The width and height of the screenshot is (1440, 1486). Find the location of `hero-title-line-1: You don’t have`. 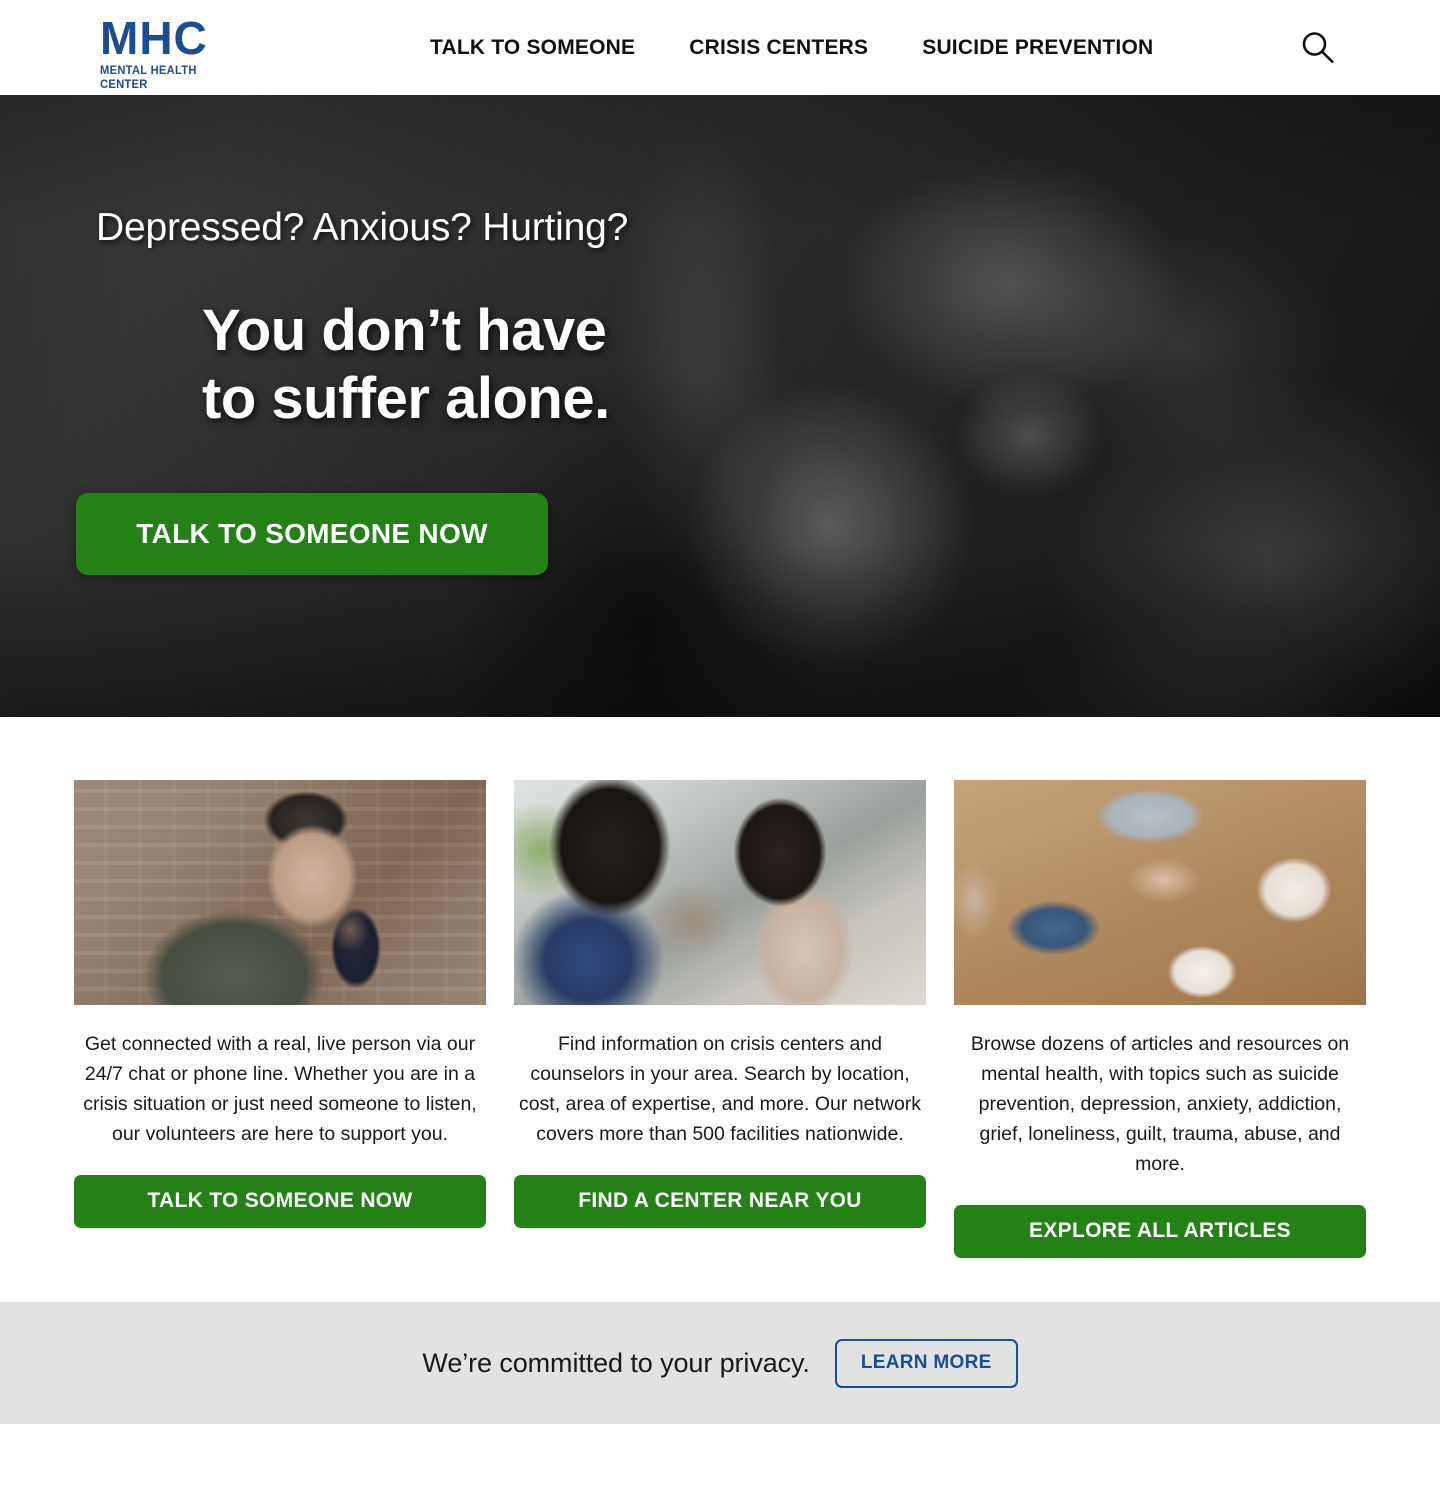

hero-title-line-1: You don’t have is located at coordinates (404, 330).